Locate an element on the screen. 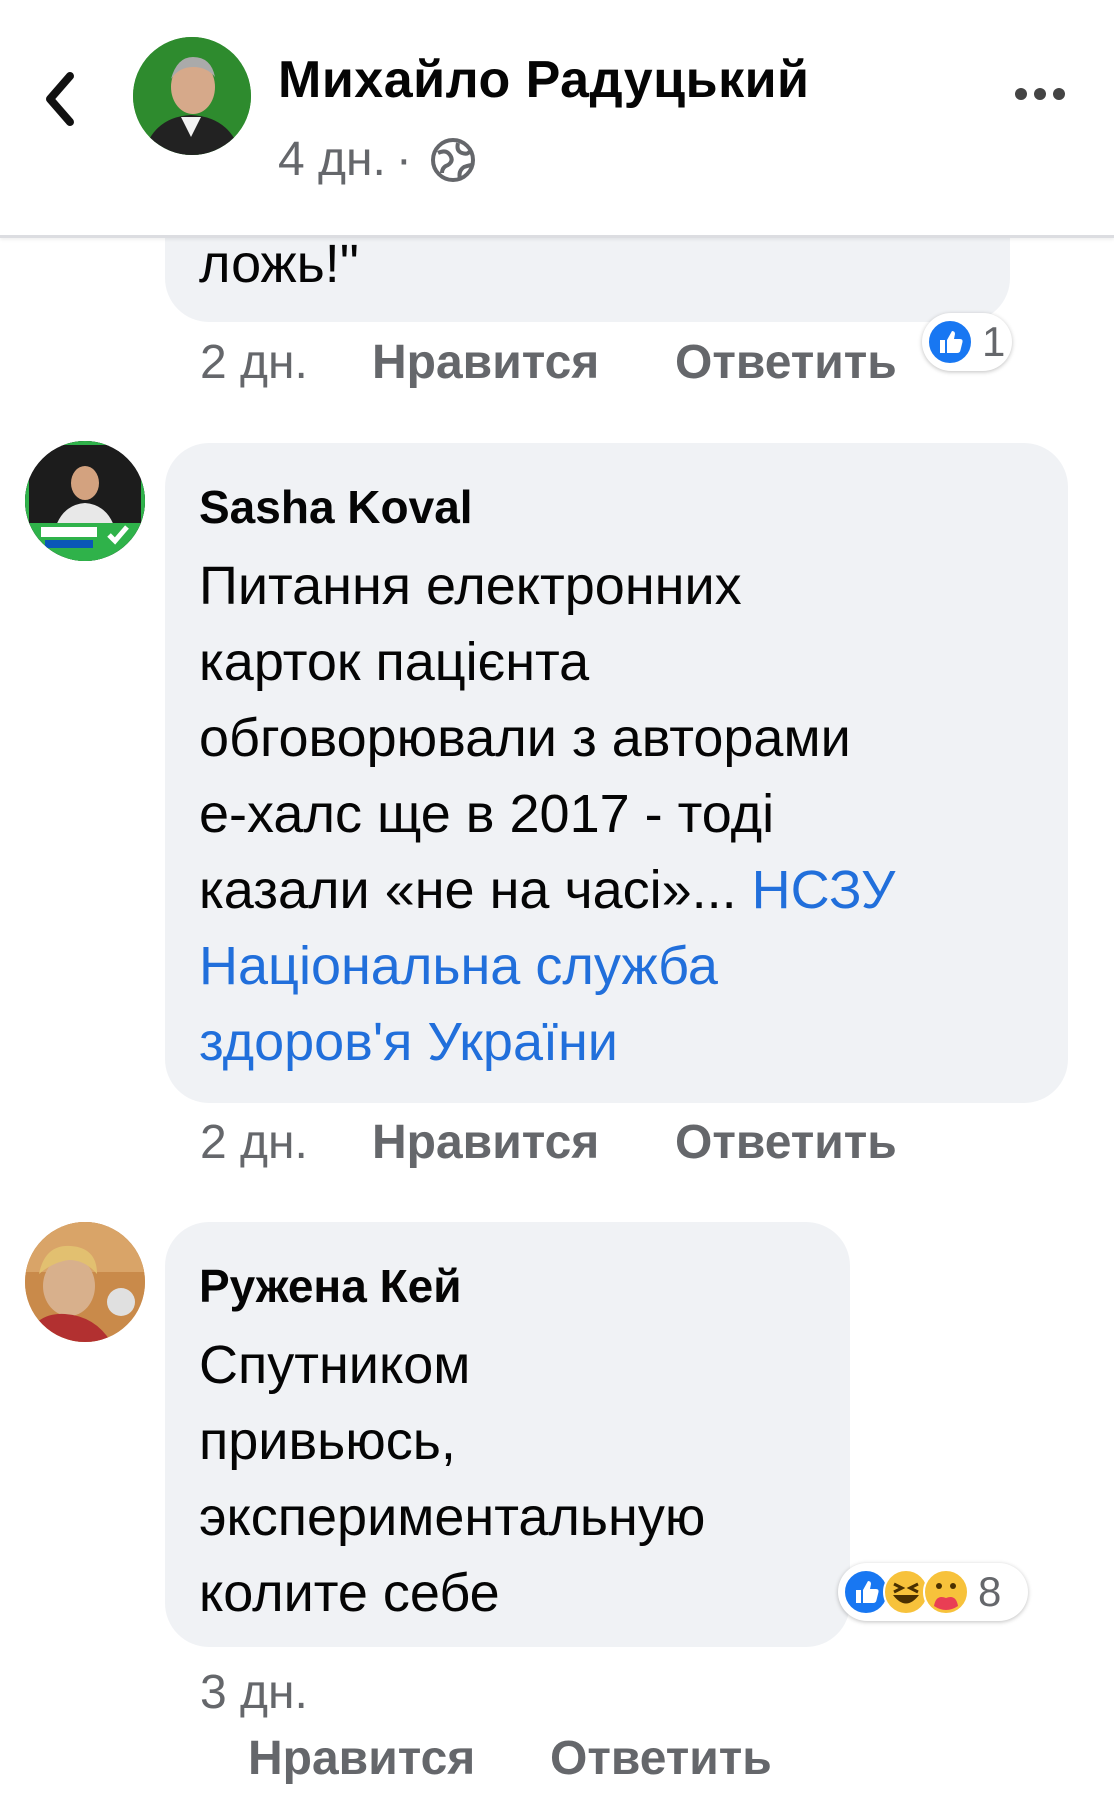  sasha-avatar-photo is located at coordinates (85, 501).